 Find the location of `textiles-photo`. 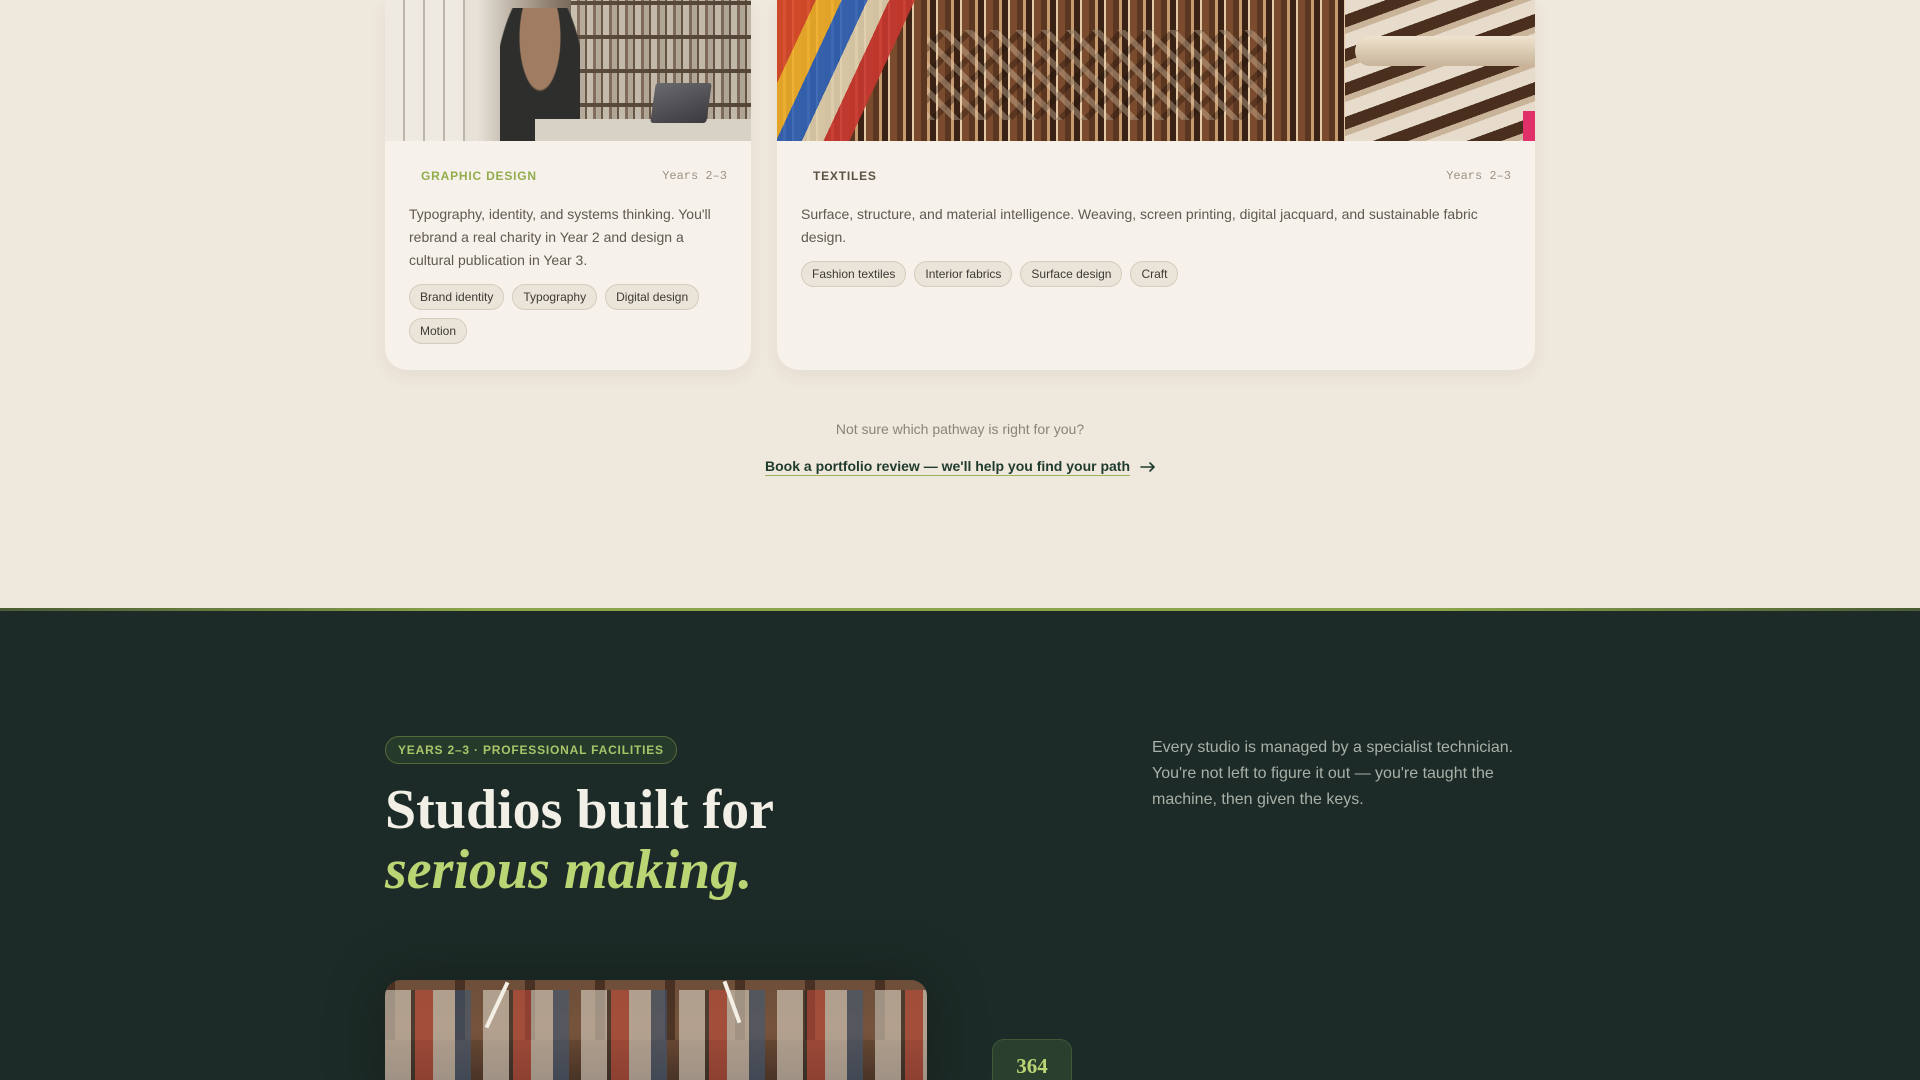

textiles-photo is located at coordinates (1156, 70).